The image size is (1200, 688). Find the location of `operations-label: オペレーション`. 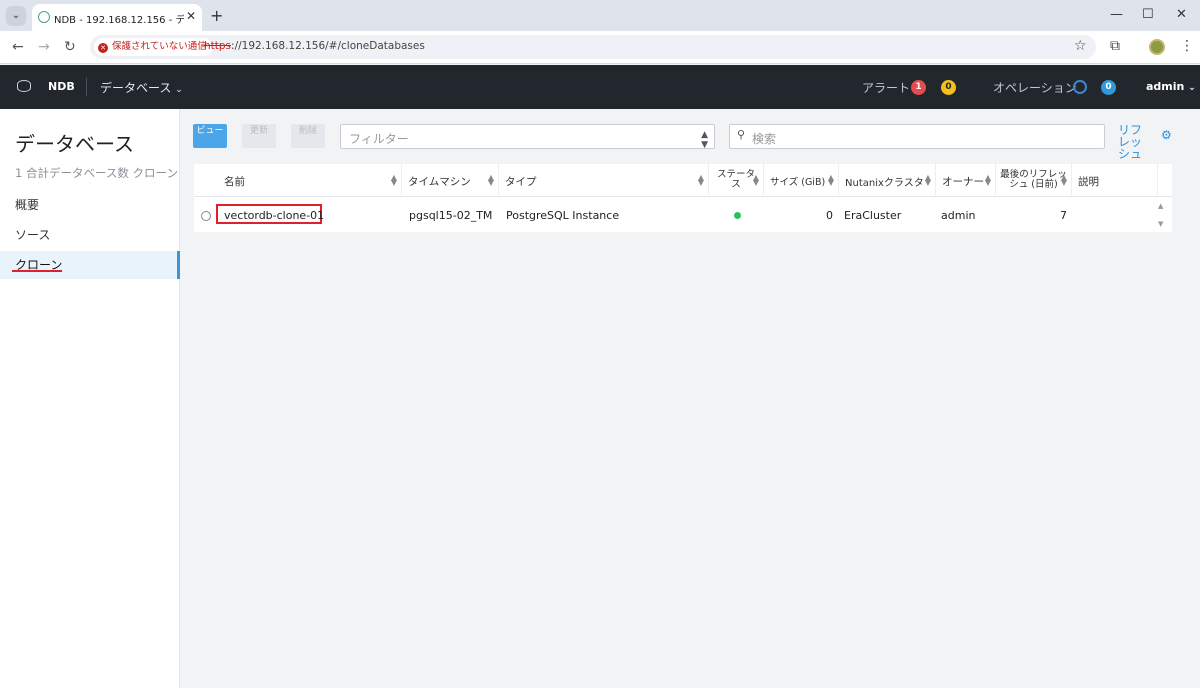

operations-label: オペレーション is located at coordinates (1035, 87).